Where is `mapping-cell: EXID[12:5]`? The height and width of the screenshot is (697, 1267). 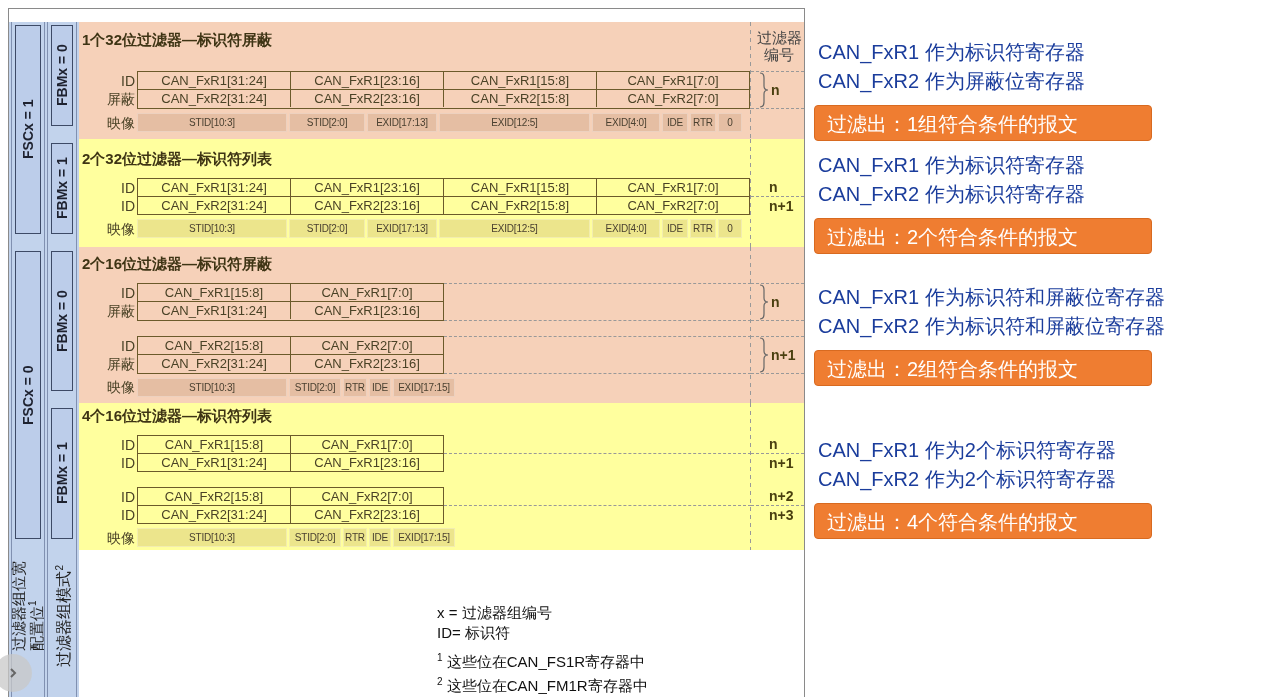 mapping-cell: EXID[12:5] is located at coordinates (514, 228).